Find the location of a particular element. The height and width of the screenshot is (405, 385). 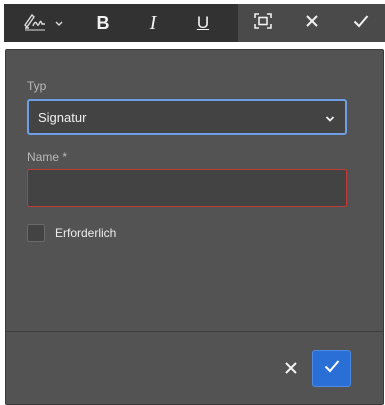

cancel-button is located at coordinates (291, 370).